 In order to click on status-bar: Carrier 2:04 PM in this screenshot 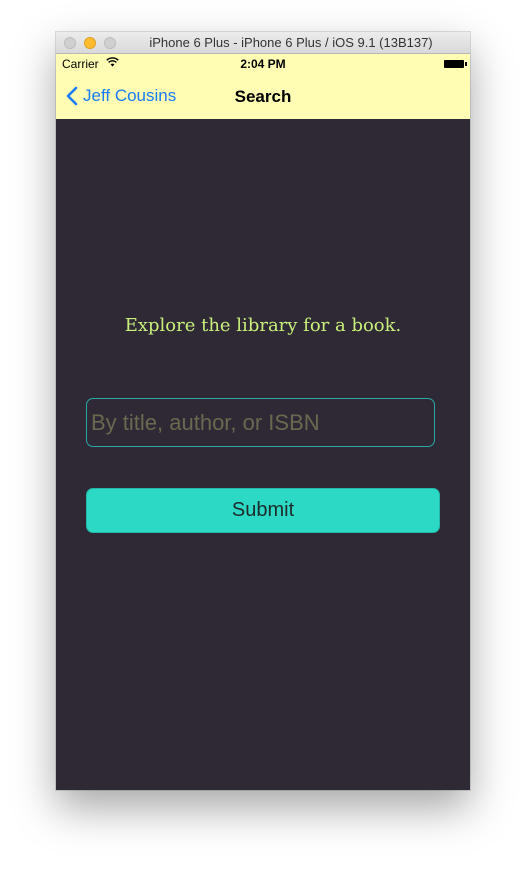, I will do `click(263, 64)`.